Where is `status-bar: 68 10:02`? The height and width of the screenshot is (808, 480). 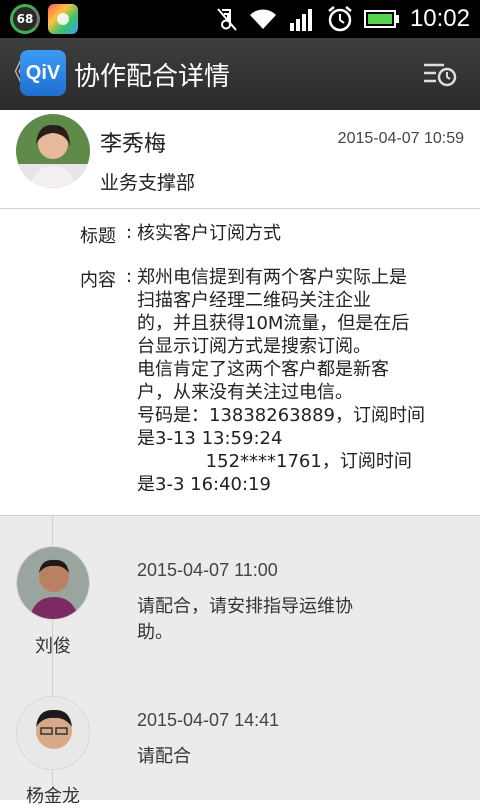 status-bar: 68 10:02 is located at coordinates (240, 19).